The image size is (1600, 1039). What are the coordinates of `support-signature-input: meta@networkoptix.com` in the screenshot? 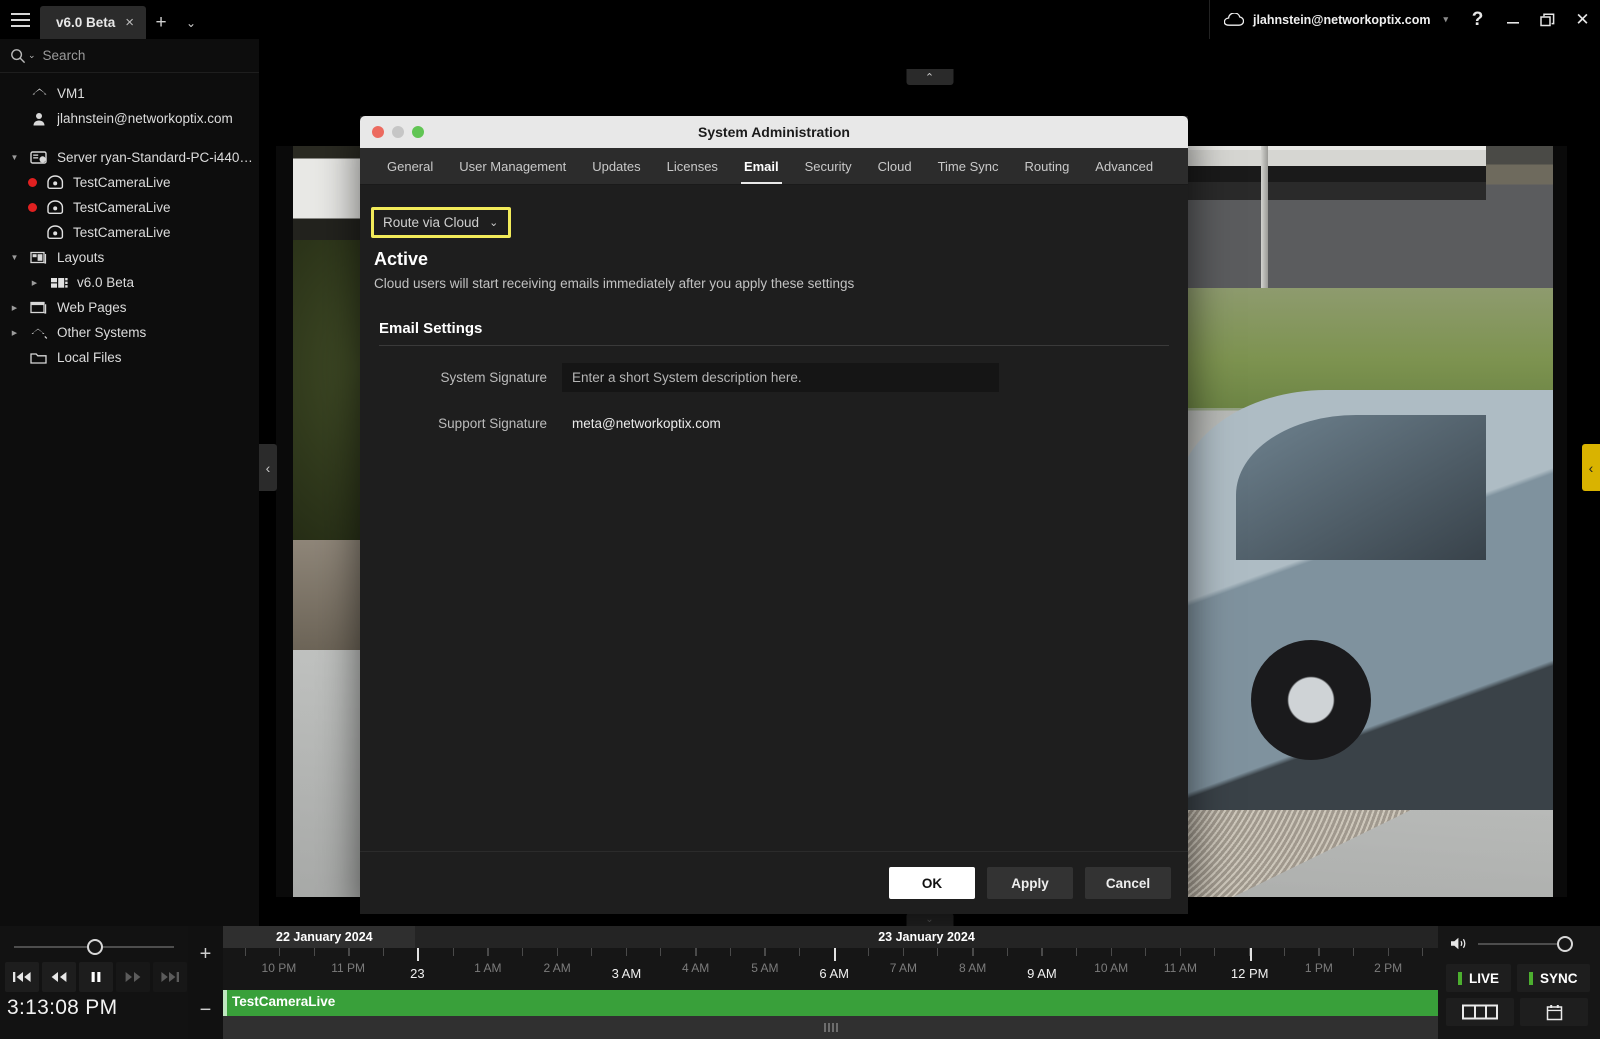 It's located at (780, 423).